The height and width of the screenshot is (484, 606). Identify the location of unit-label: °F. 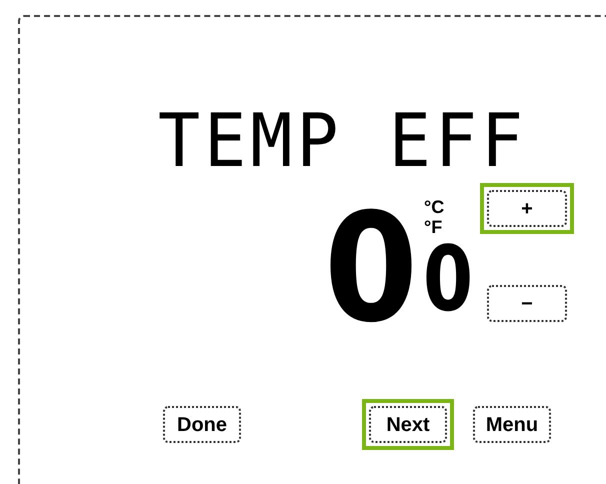
(434, 227).